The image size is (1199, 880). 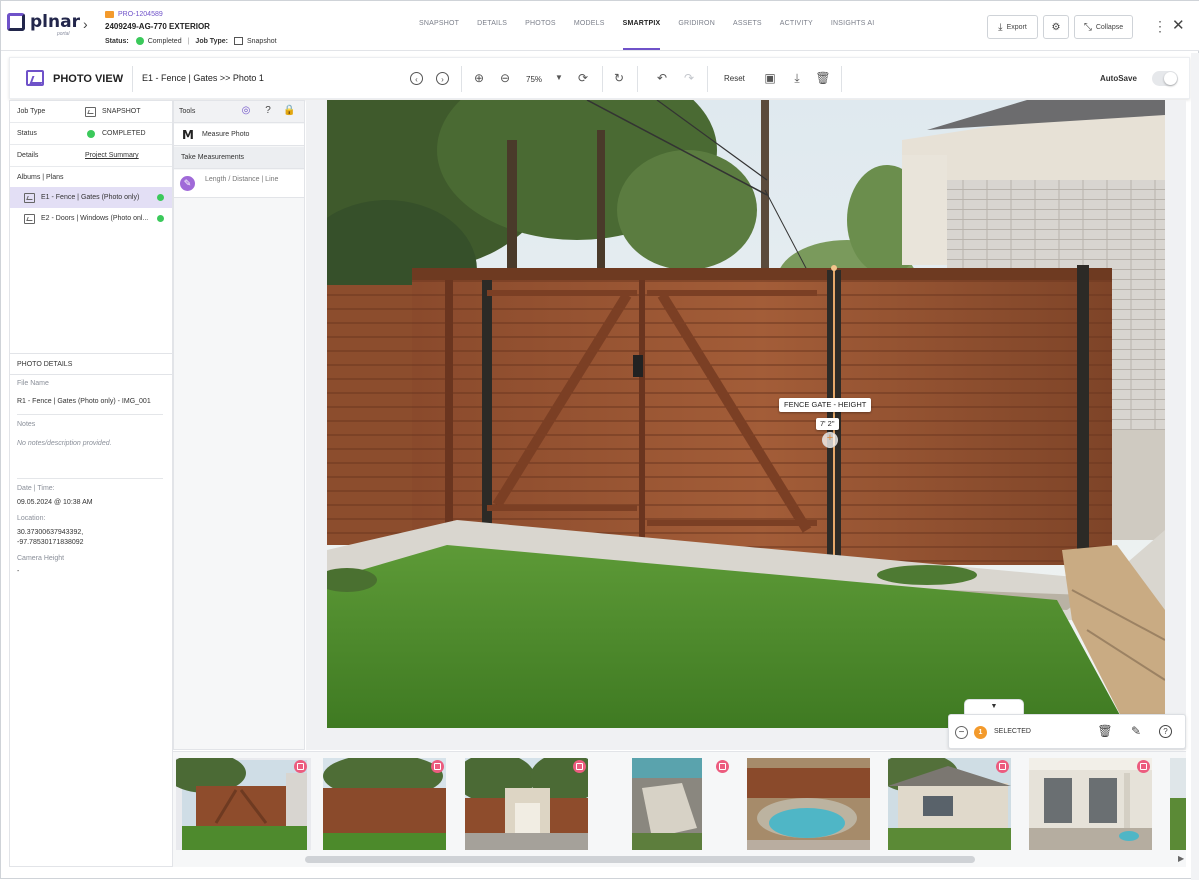 I want to click on redo-icon: ↷, so click(x=689, y=78).